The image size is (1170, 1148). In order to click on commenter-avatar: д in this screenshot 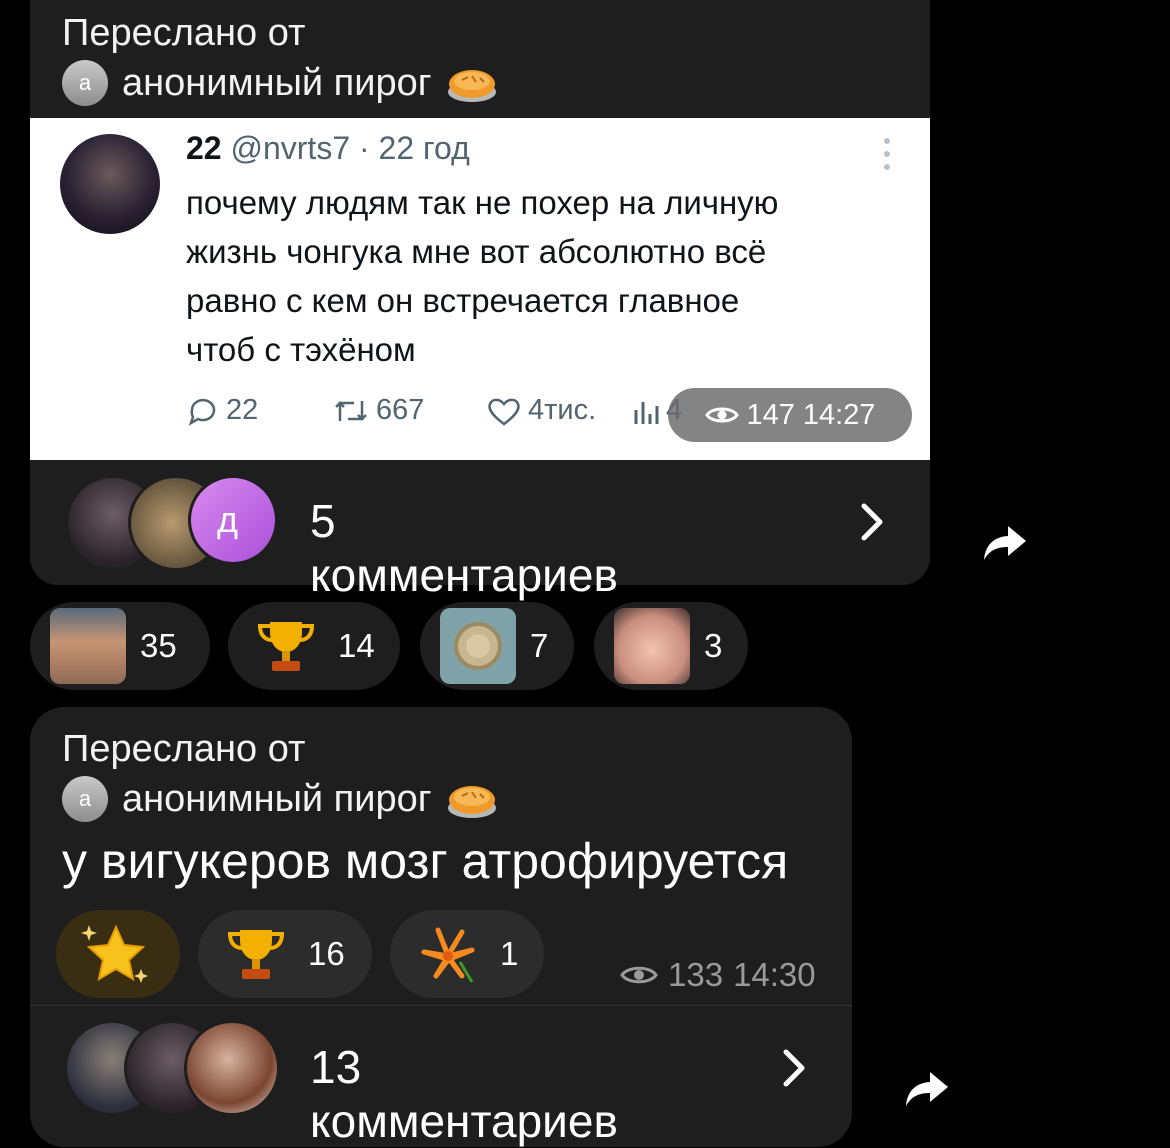, I will do `click(233, 520)`.